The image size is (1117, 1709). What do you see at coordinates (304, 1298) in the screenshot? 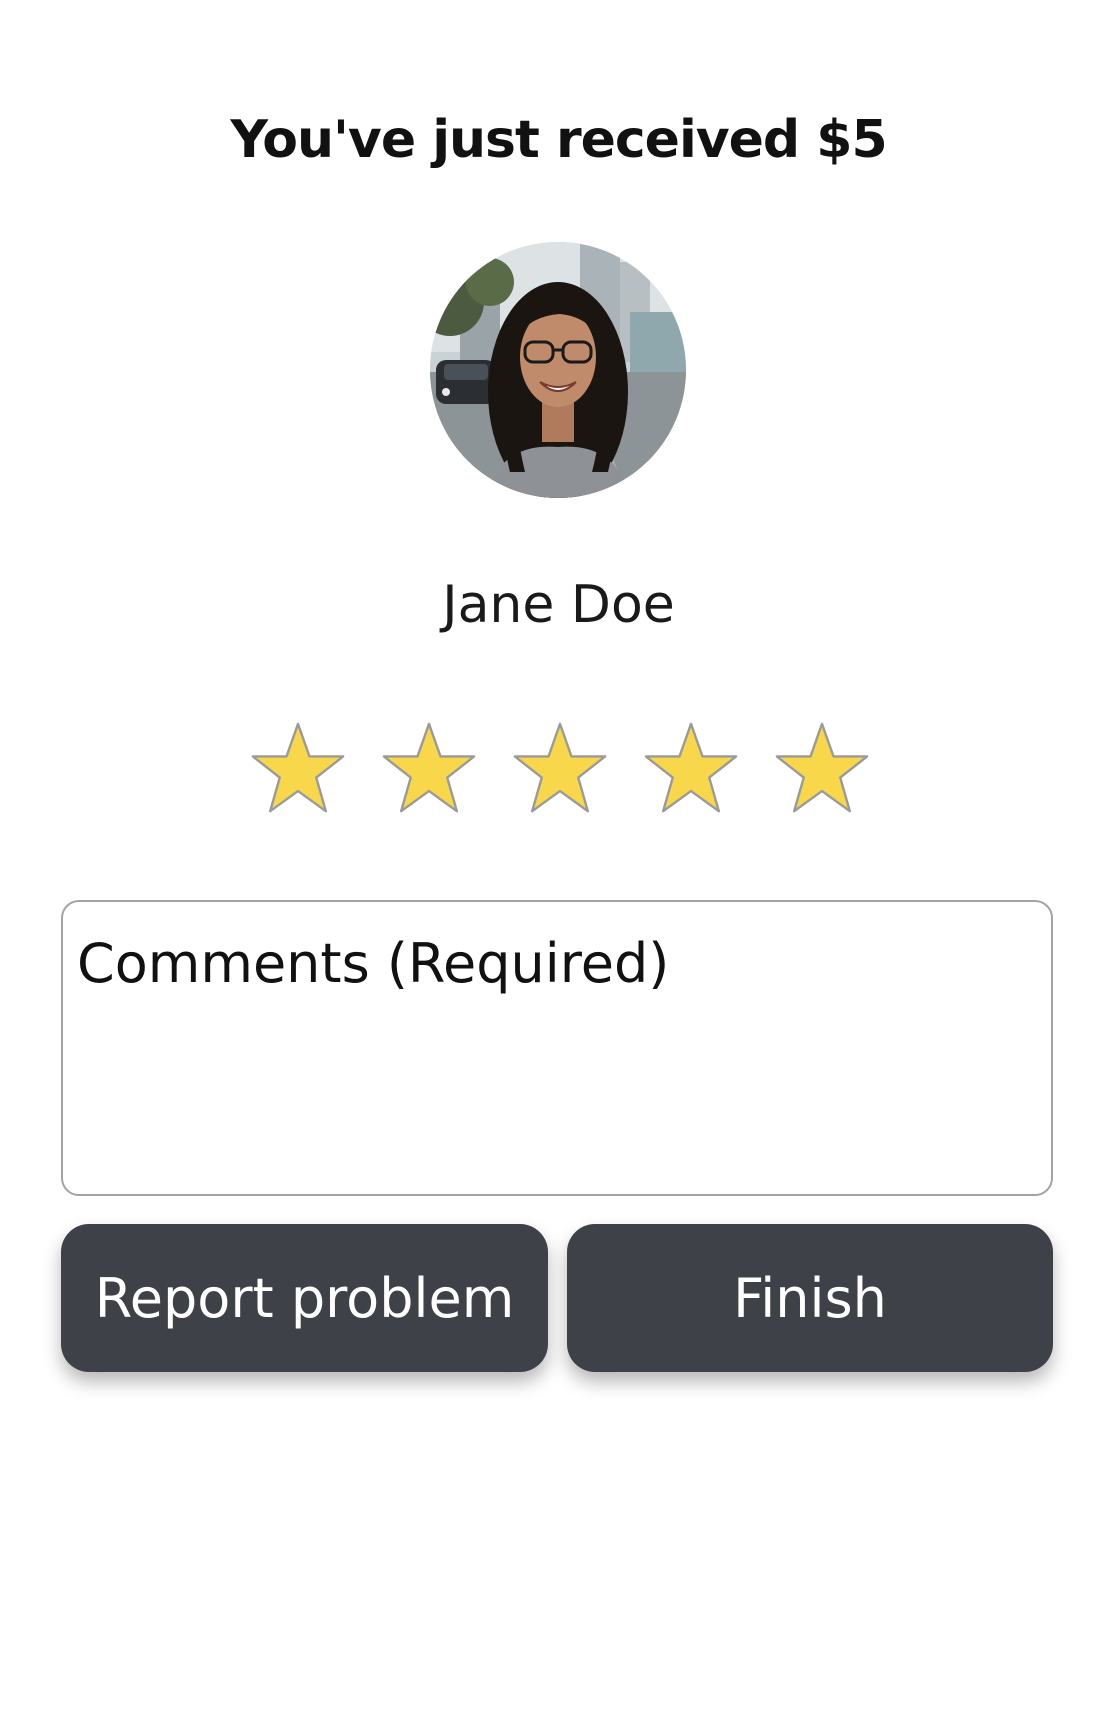
I see `report-problem-button: Report problem` at bounding box center [304, 1298].